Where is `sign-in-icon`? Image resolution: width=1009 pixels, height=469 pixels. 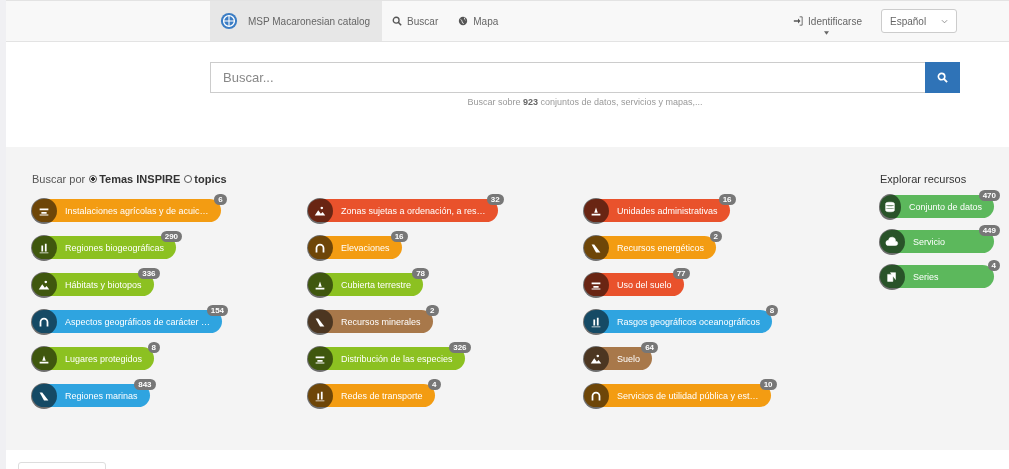
sign-in-icon is located at coordinates (798, 21).